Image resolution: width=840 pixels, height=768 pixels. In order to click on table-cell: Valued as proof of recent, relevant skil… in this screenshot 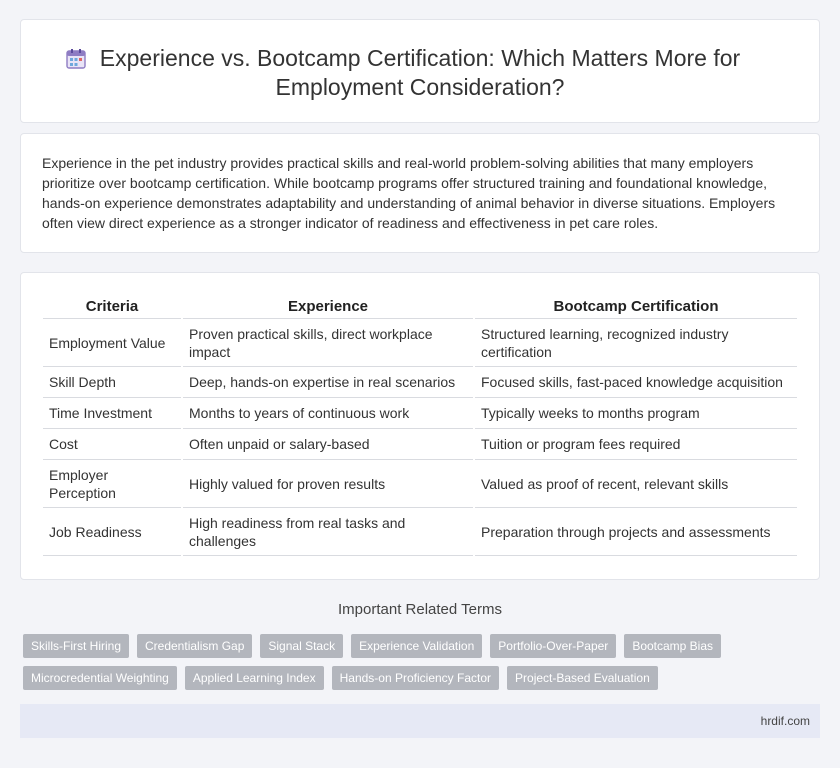, I will do `click(636, 484)`.